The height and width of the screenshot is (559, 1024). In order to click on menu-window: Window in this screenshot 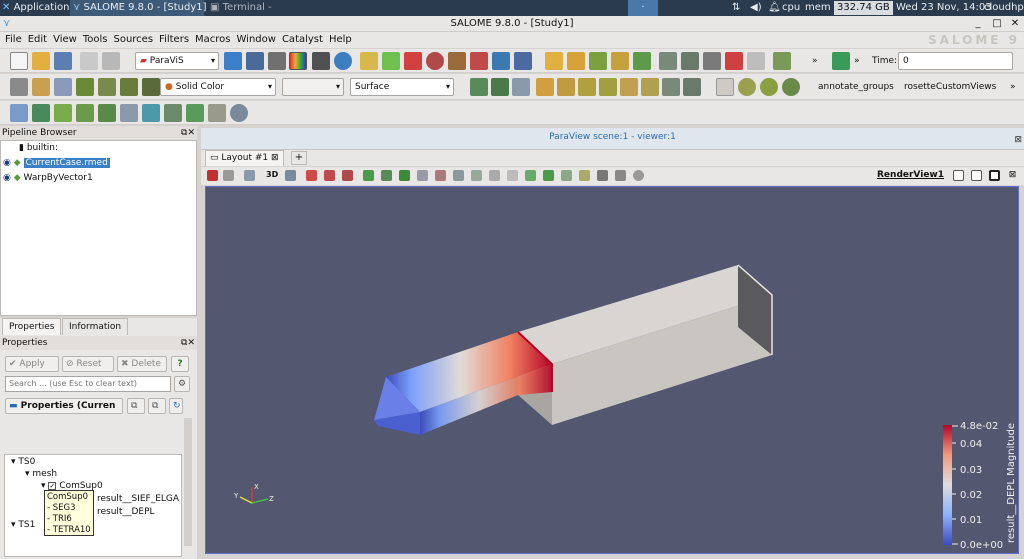, I will do `click(256, 40)`.